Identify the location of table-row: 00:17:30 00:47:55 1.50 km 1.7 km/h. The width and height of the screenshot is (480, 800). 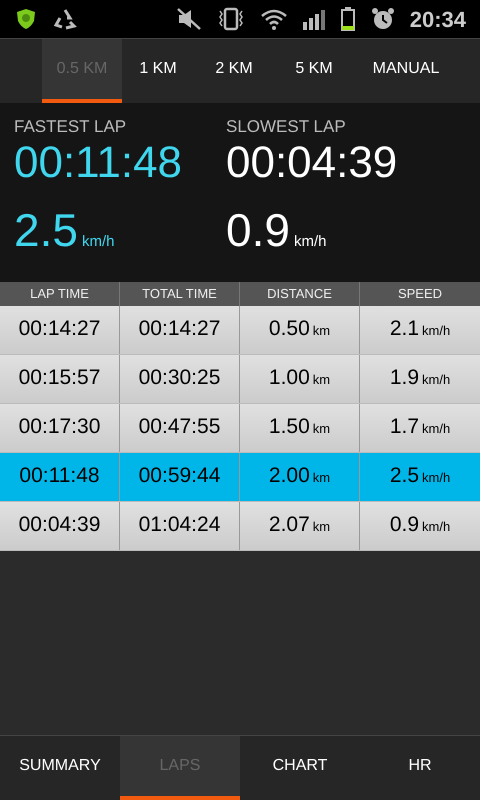
(240, 428).